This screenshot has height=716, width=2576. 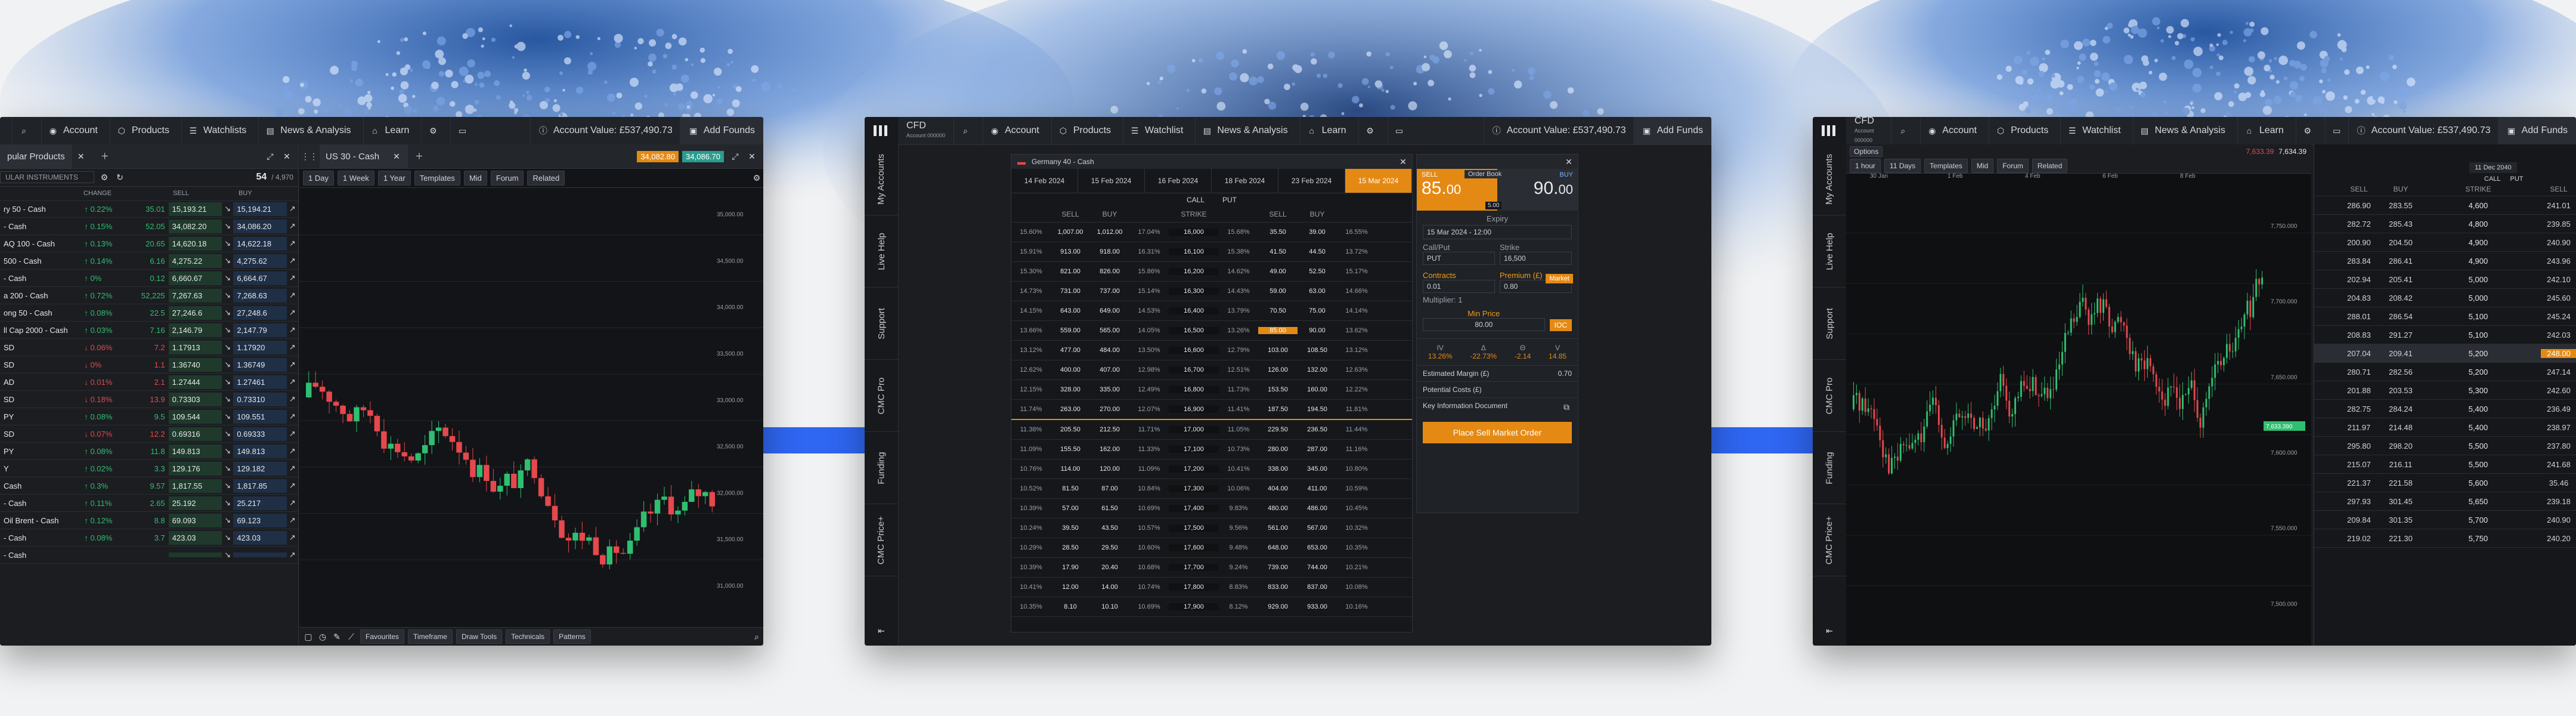 What do you see at coordinates (2445, 316) in the screenshot?
I see `chain-row: 288.01 286.54 5,100 245.24` at bounding box center [2445, 316].